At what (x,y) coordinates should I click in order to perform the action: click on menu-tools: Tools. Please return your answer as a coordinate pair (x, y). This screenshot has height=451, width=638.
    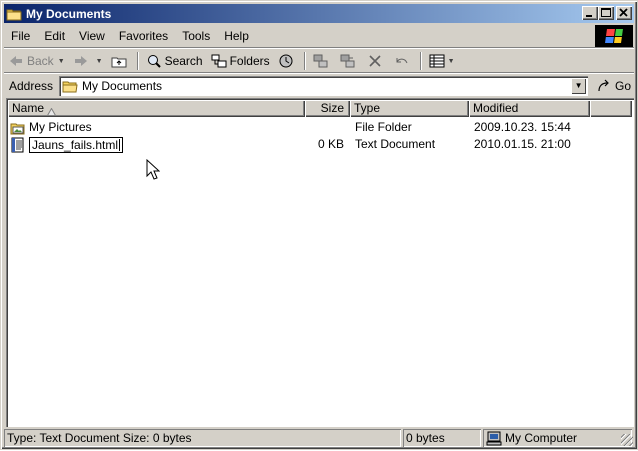
    Looking at the image, I should click on (196, 36).